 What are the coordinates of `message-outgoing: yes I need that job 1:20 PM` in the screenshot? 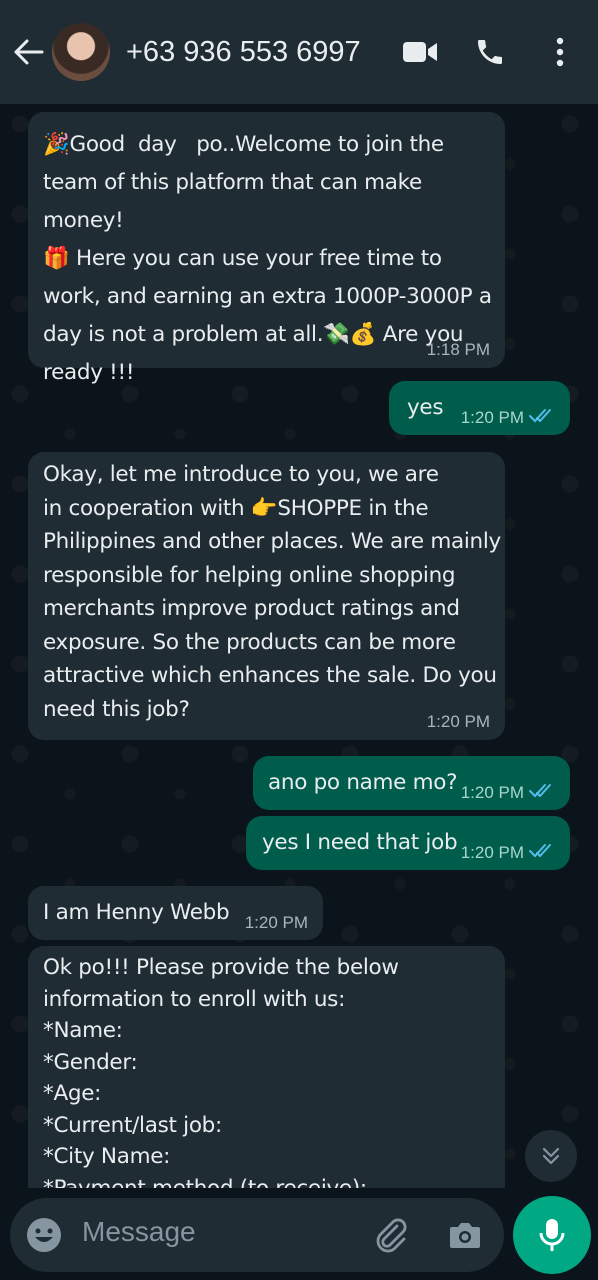 It's located at (408, 843).